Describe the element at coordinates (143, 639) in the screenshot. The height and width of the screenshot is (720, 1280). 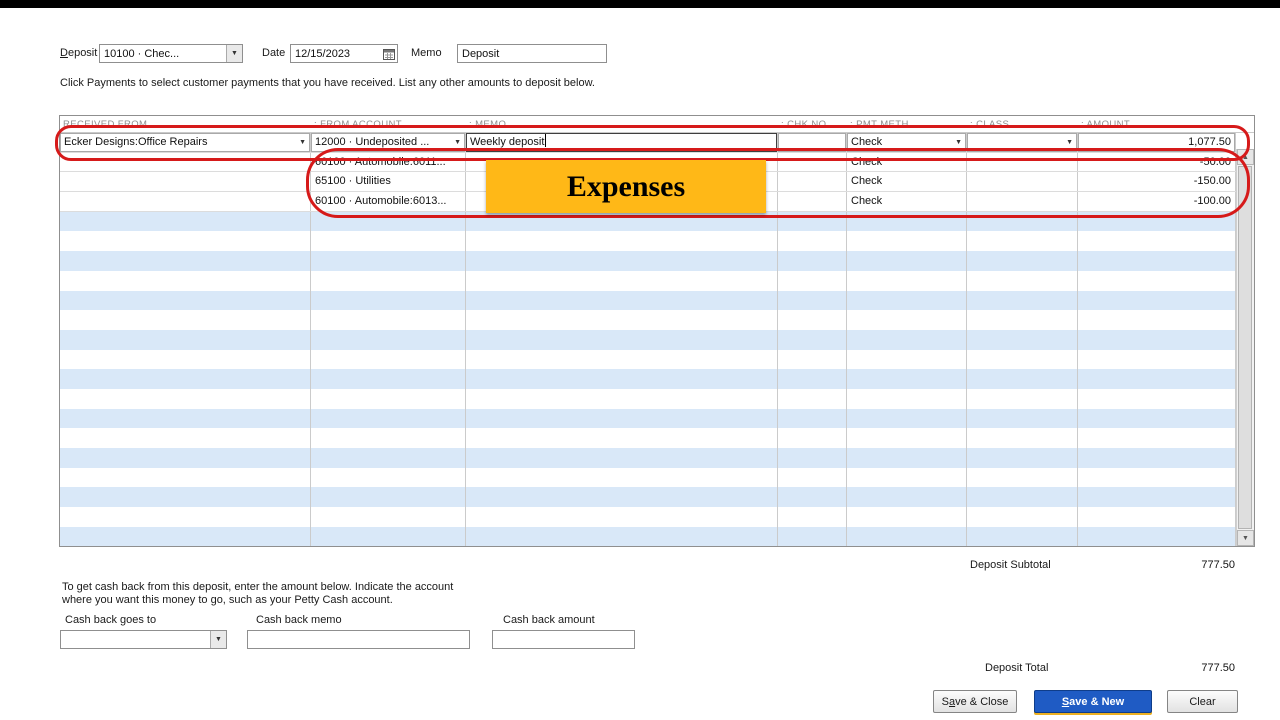
I see `cash-back-goes-to-dropdown: ▼` at that location.